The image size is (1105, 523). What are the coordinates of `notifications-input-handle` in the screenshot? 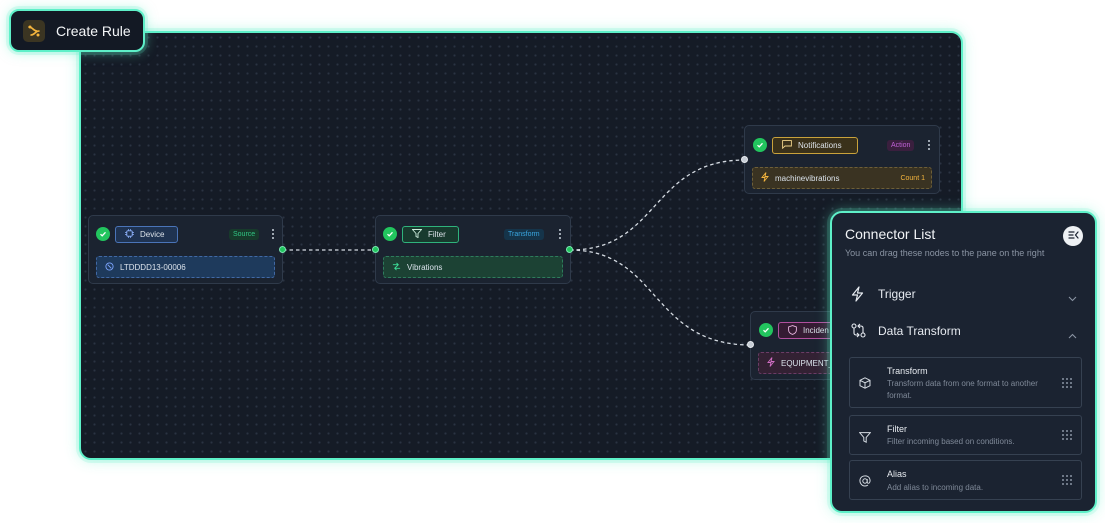 It's located at (744, 159).